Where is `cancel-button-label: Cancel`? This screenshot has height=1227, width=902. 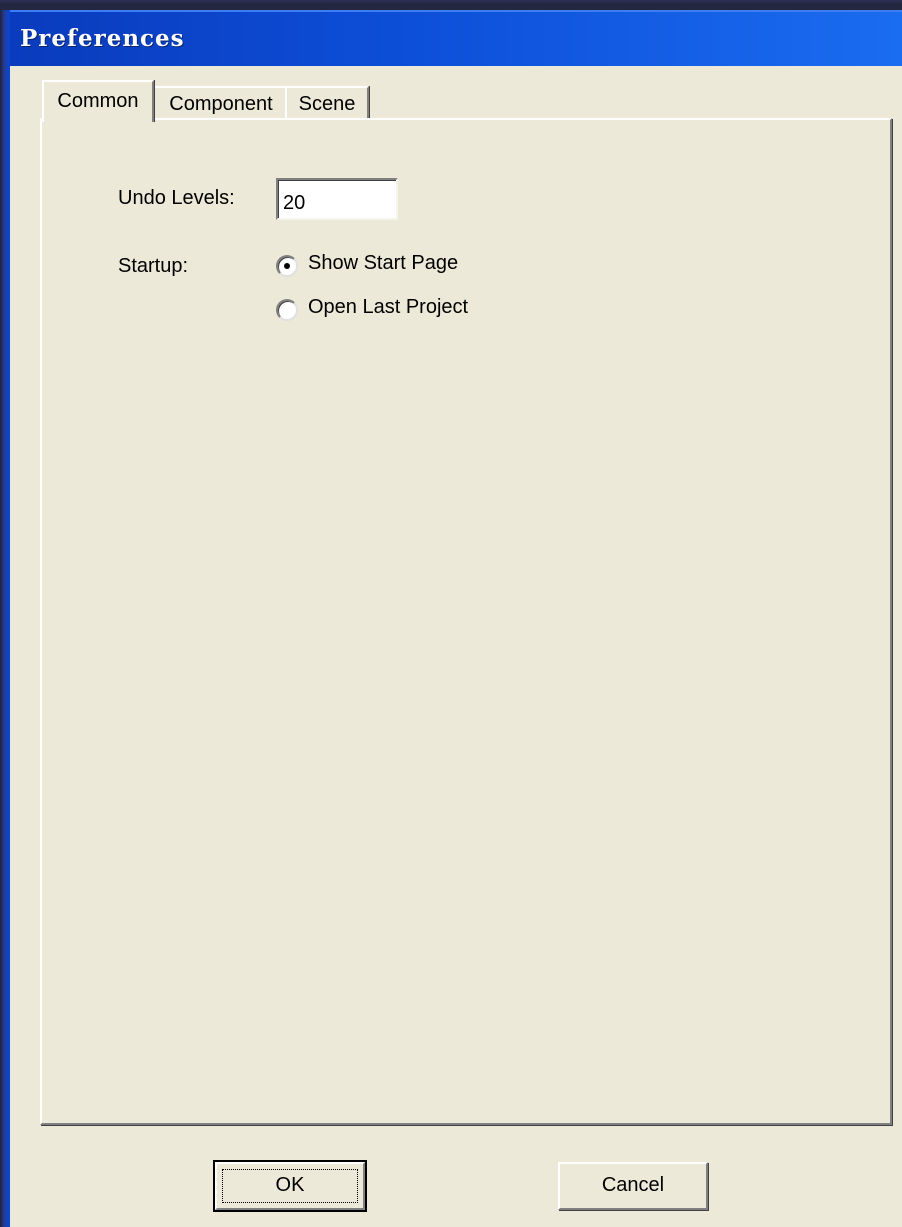
cancel-button-label: Cancel is located at coordinates (633, 1185).